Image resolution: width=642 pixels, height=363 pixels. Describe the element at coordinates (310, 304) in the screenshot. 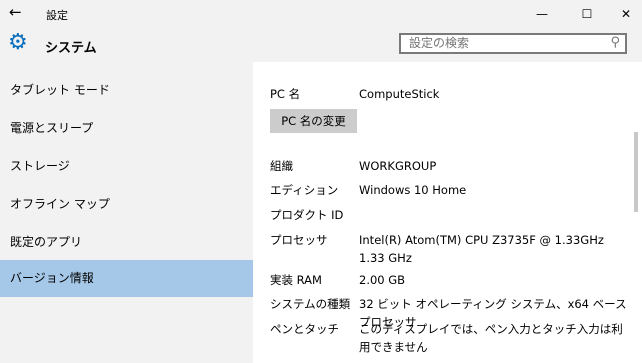

I see `info-label-system-type: システムの種類` at that location.